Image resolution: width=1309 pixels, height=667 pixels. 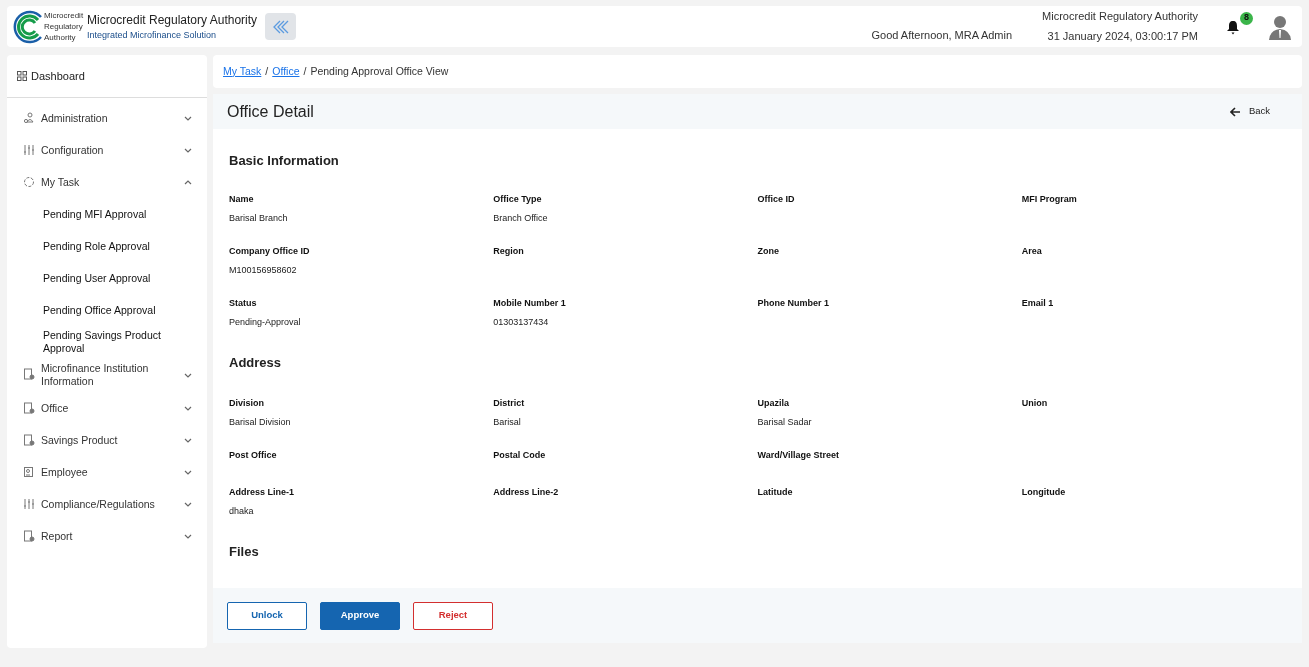 What do you see at coordinates (246, 403) in the screenshot?
I see `field-label: Division` at bounding box center [246, 403].